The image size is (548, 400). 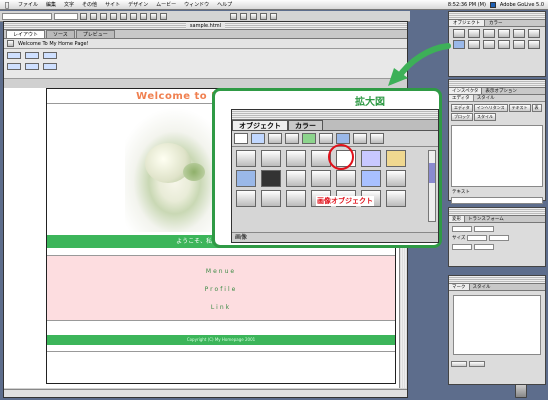 What do you see at coordinates (457, 219) in the screenshot?
I see `tab-transform: 変形` at bounding box center [457, 219].